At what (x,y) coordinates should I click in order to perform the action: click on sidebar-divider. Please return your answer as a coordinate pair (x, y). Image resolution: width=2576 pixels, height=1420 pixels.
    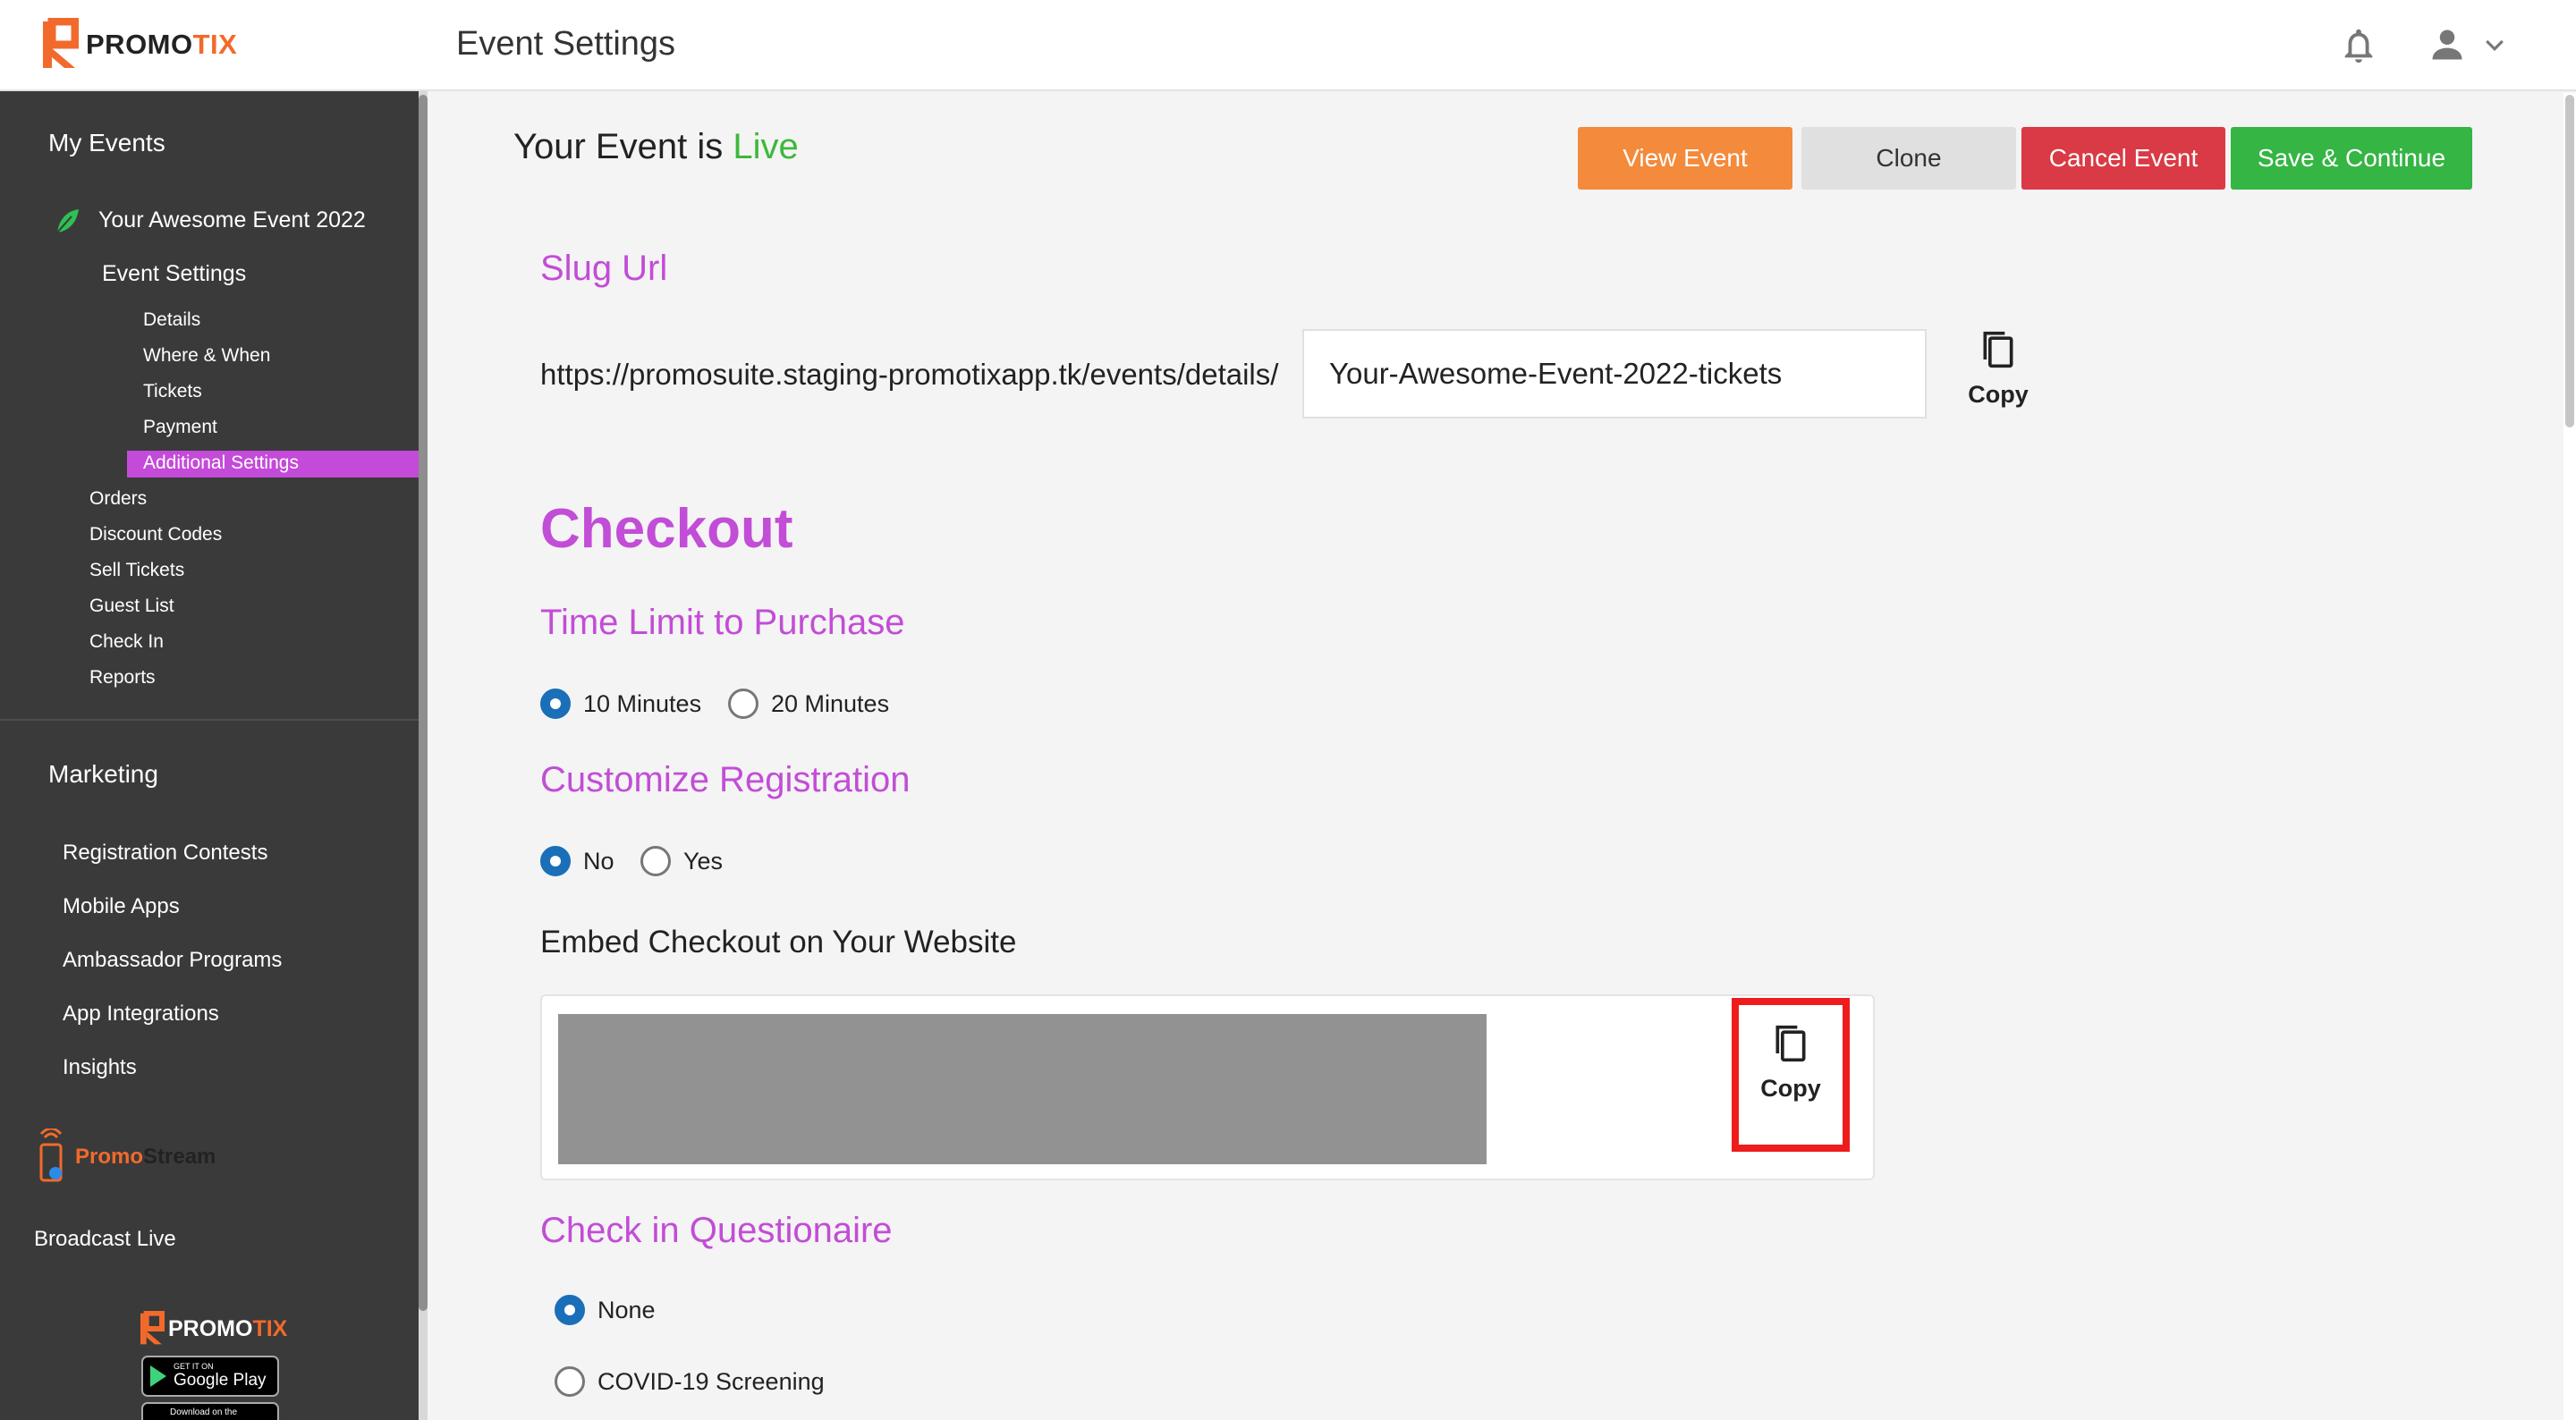
    Looking at the image, I should click on (209, 720).